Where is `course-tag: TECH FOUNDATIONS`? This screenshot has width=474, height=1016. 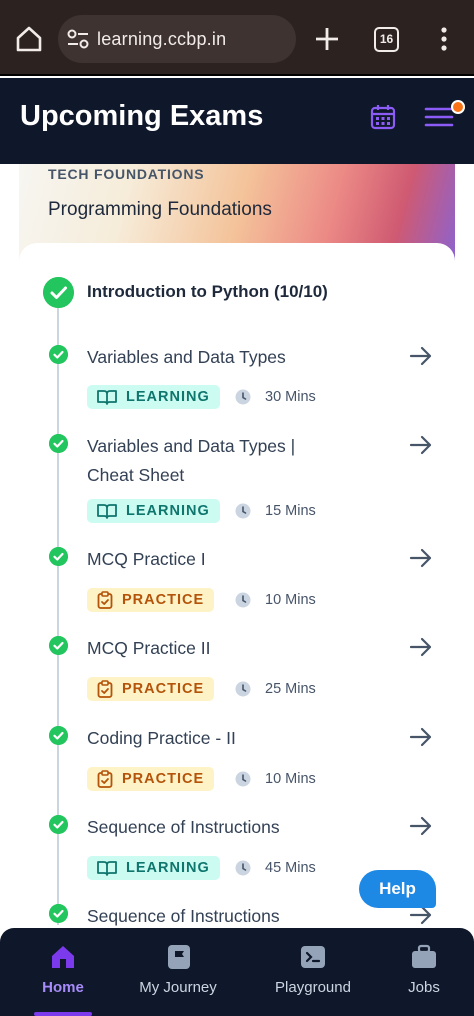
course-tag: TECH FOUNDATIONS is located at coordinates (126, 174).